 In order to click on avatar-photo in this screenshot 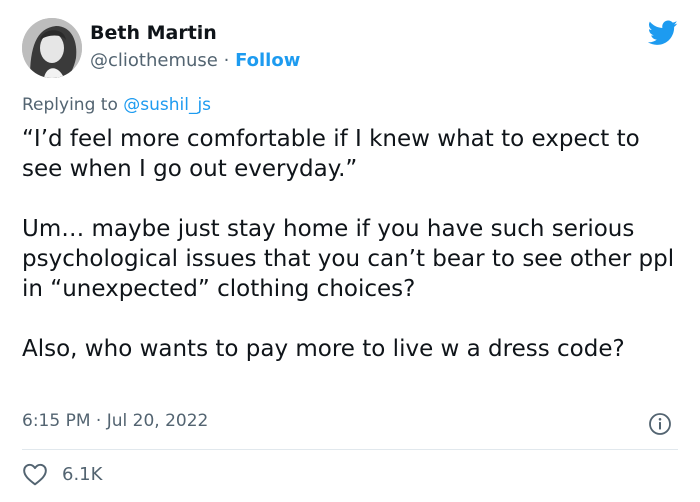, I will do `click(52, 48)`.